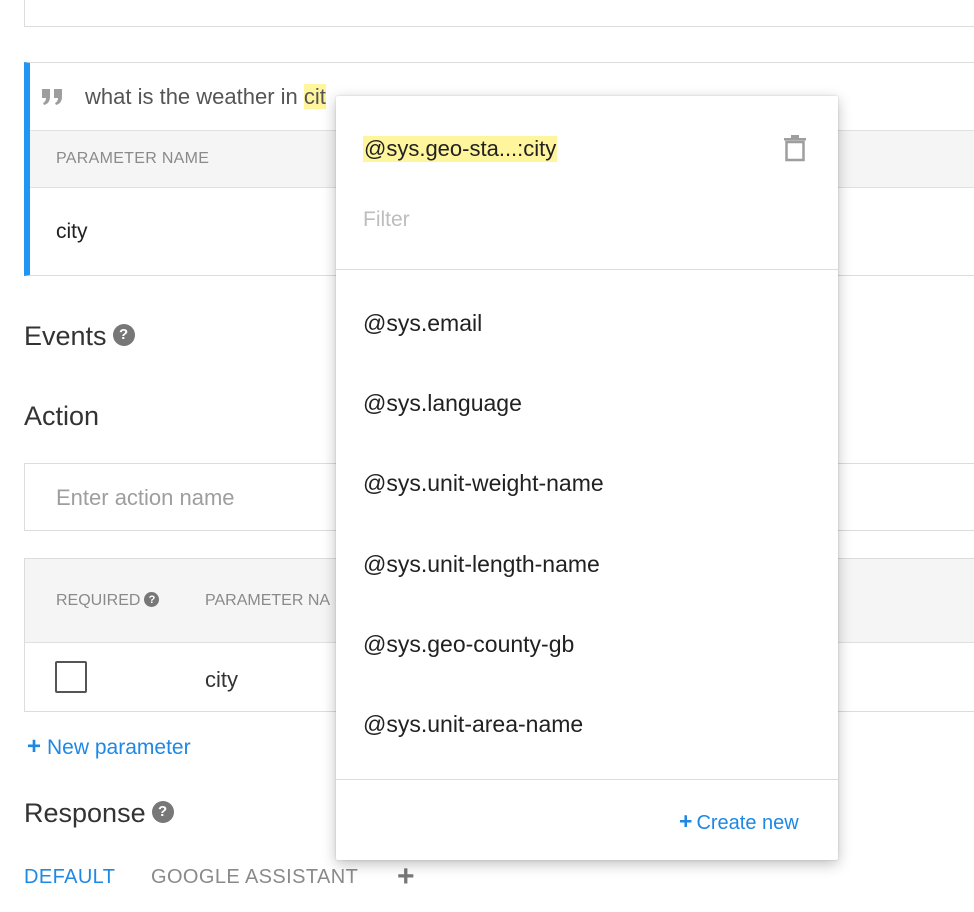 This screenshot has width=974, height=912. Describe the element at coordinates (483, 483) in the screenshot. I see `entity-option: @sys.unit-weight-name` at that location.